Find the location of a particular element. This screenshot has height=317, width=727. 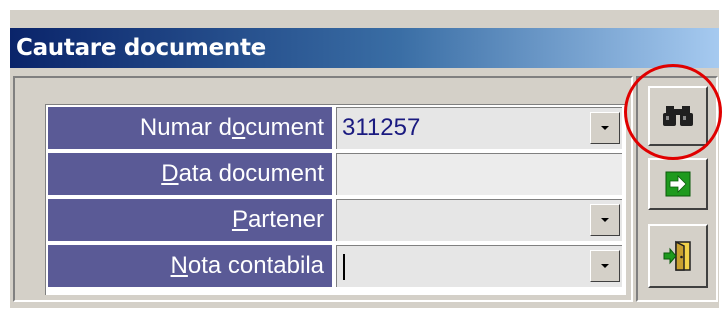

action-buttons-panel is located at coordinates (677, 189).